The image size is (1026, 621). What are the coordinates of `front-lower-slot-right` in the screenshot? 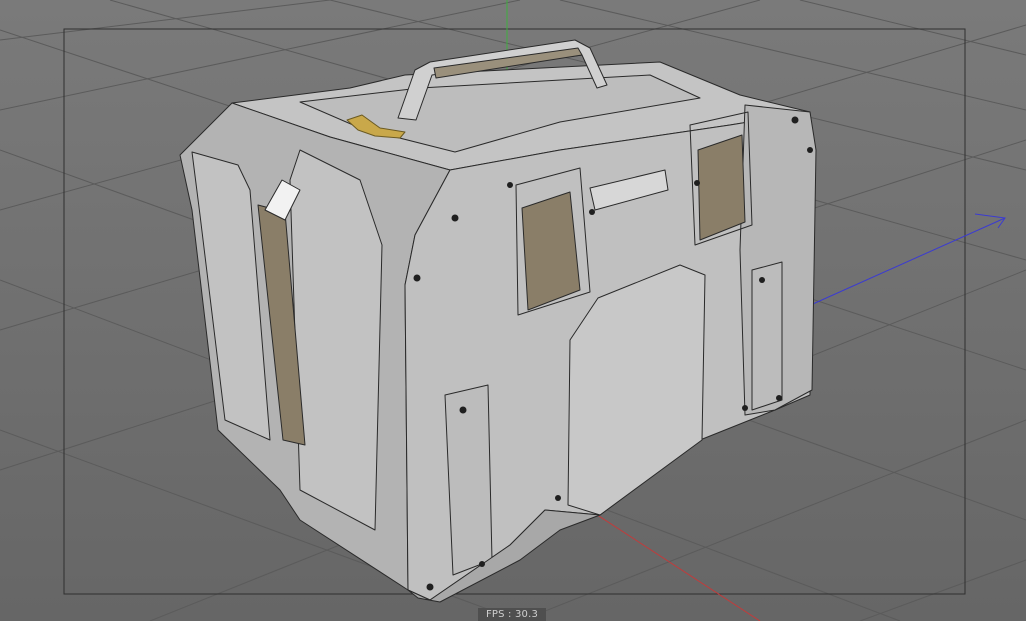 It's located at (767, 336).